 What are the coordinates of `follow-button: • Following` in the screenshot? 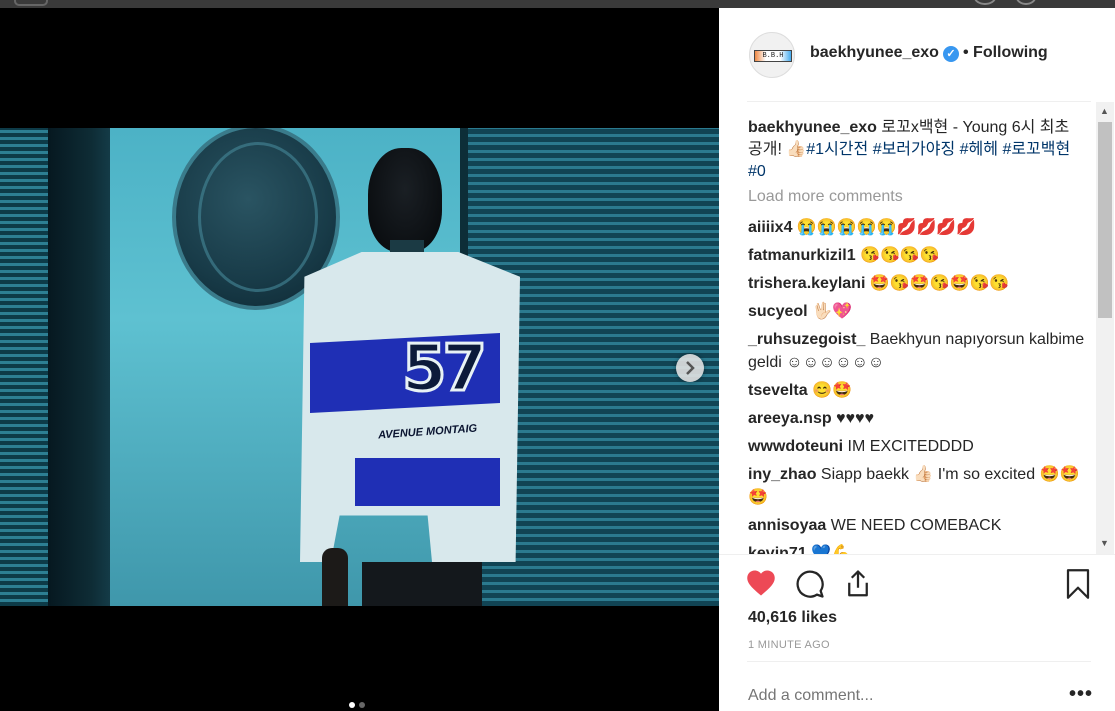 It's located at (1005, 53).